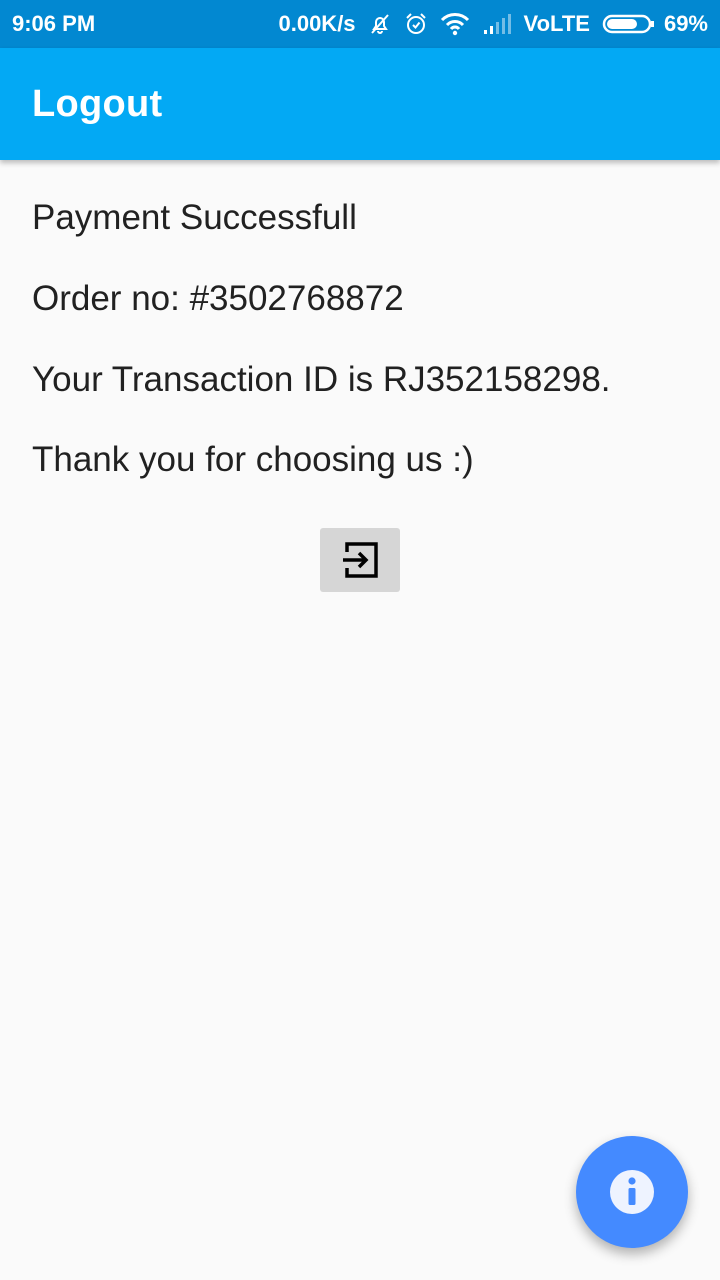  What do you see at coordinates (685, 23) in the screenshot?
I see `battery-percentage: 69%` at bounding box center [685, 23].